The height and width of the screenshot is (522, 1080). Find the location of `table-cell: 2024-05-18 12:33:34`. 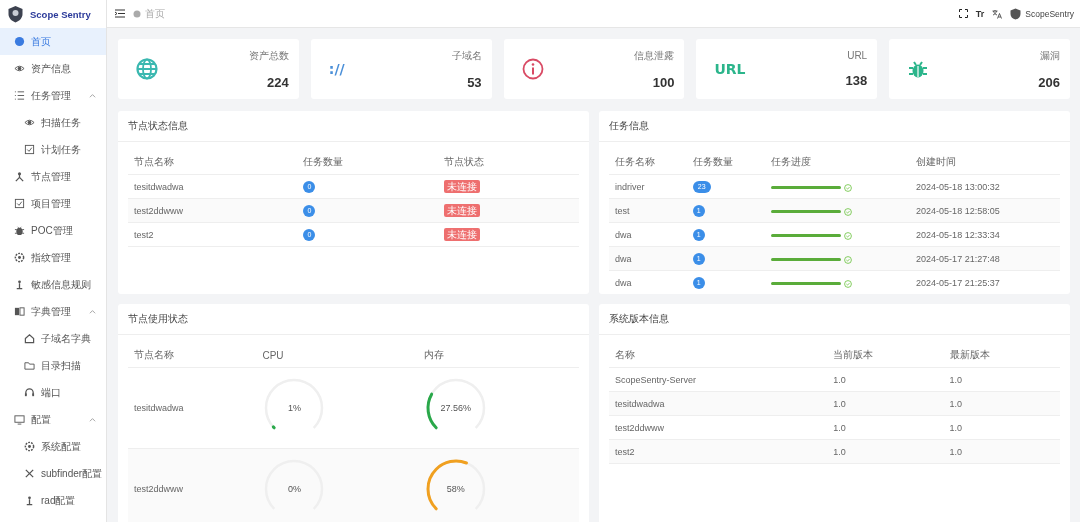

table-cell: 2024-05-18 12:33:34 is located at coordinates (985, 234).